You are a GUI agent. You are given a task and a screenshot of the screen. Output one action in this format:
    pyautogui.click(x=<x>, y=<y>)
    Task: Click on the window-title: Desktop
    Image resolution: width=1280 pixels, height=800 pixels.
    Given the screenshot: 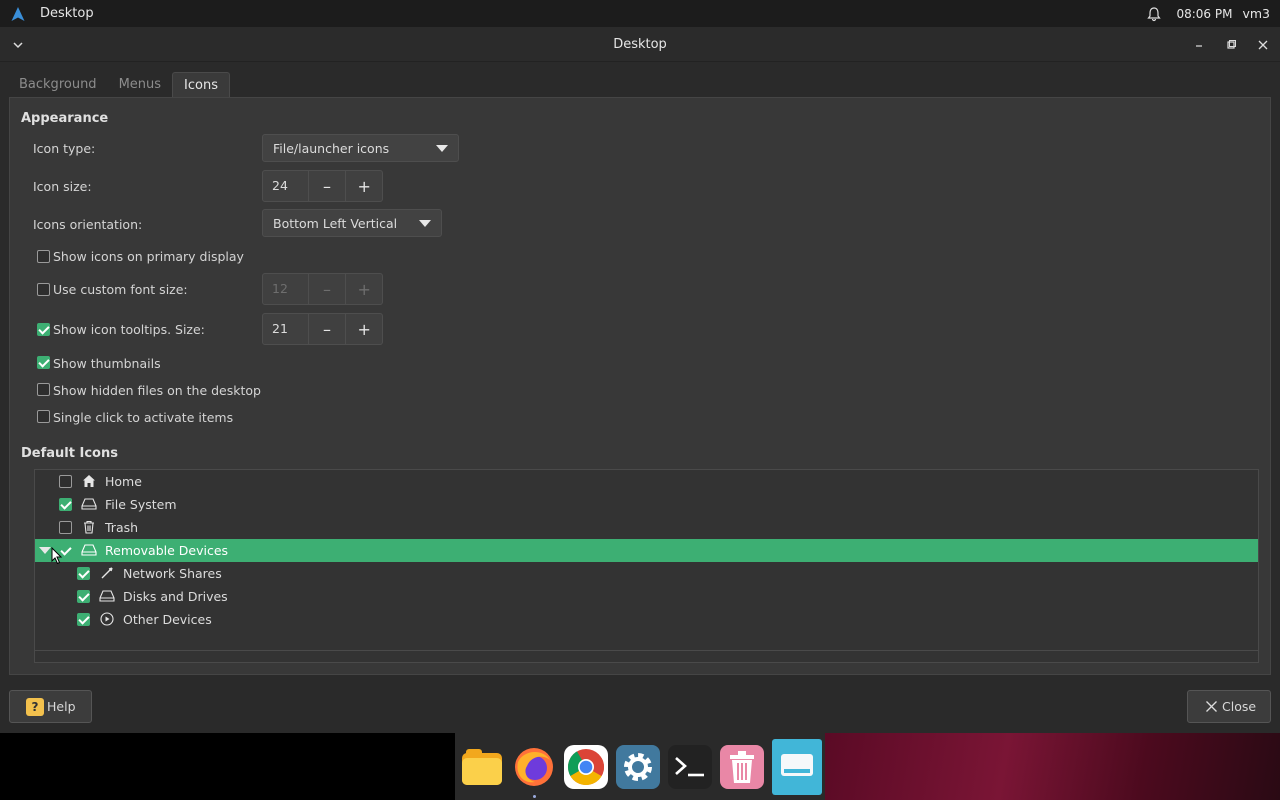 What is the action you would take?
    pyautogui.click(x=640, y=44)
    